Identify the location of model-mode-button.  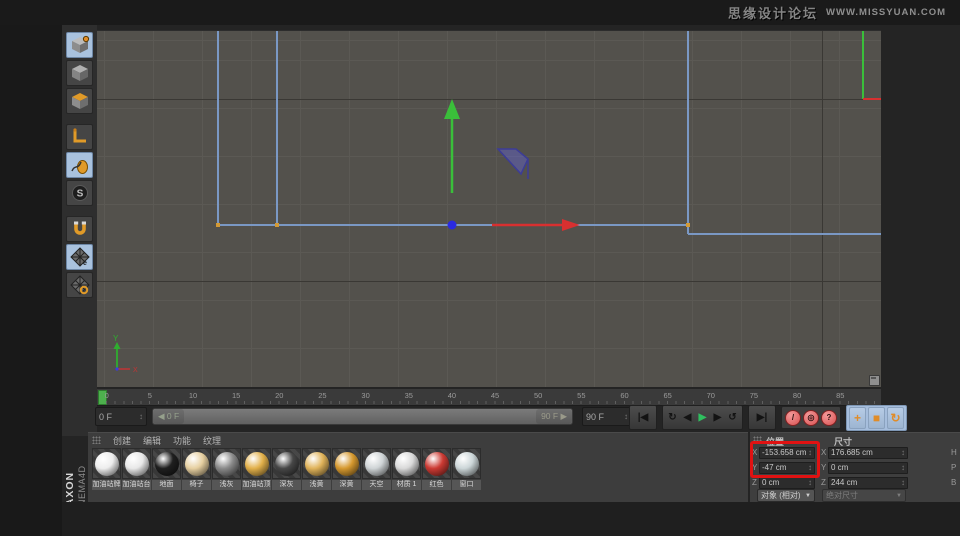
(79, 73).